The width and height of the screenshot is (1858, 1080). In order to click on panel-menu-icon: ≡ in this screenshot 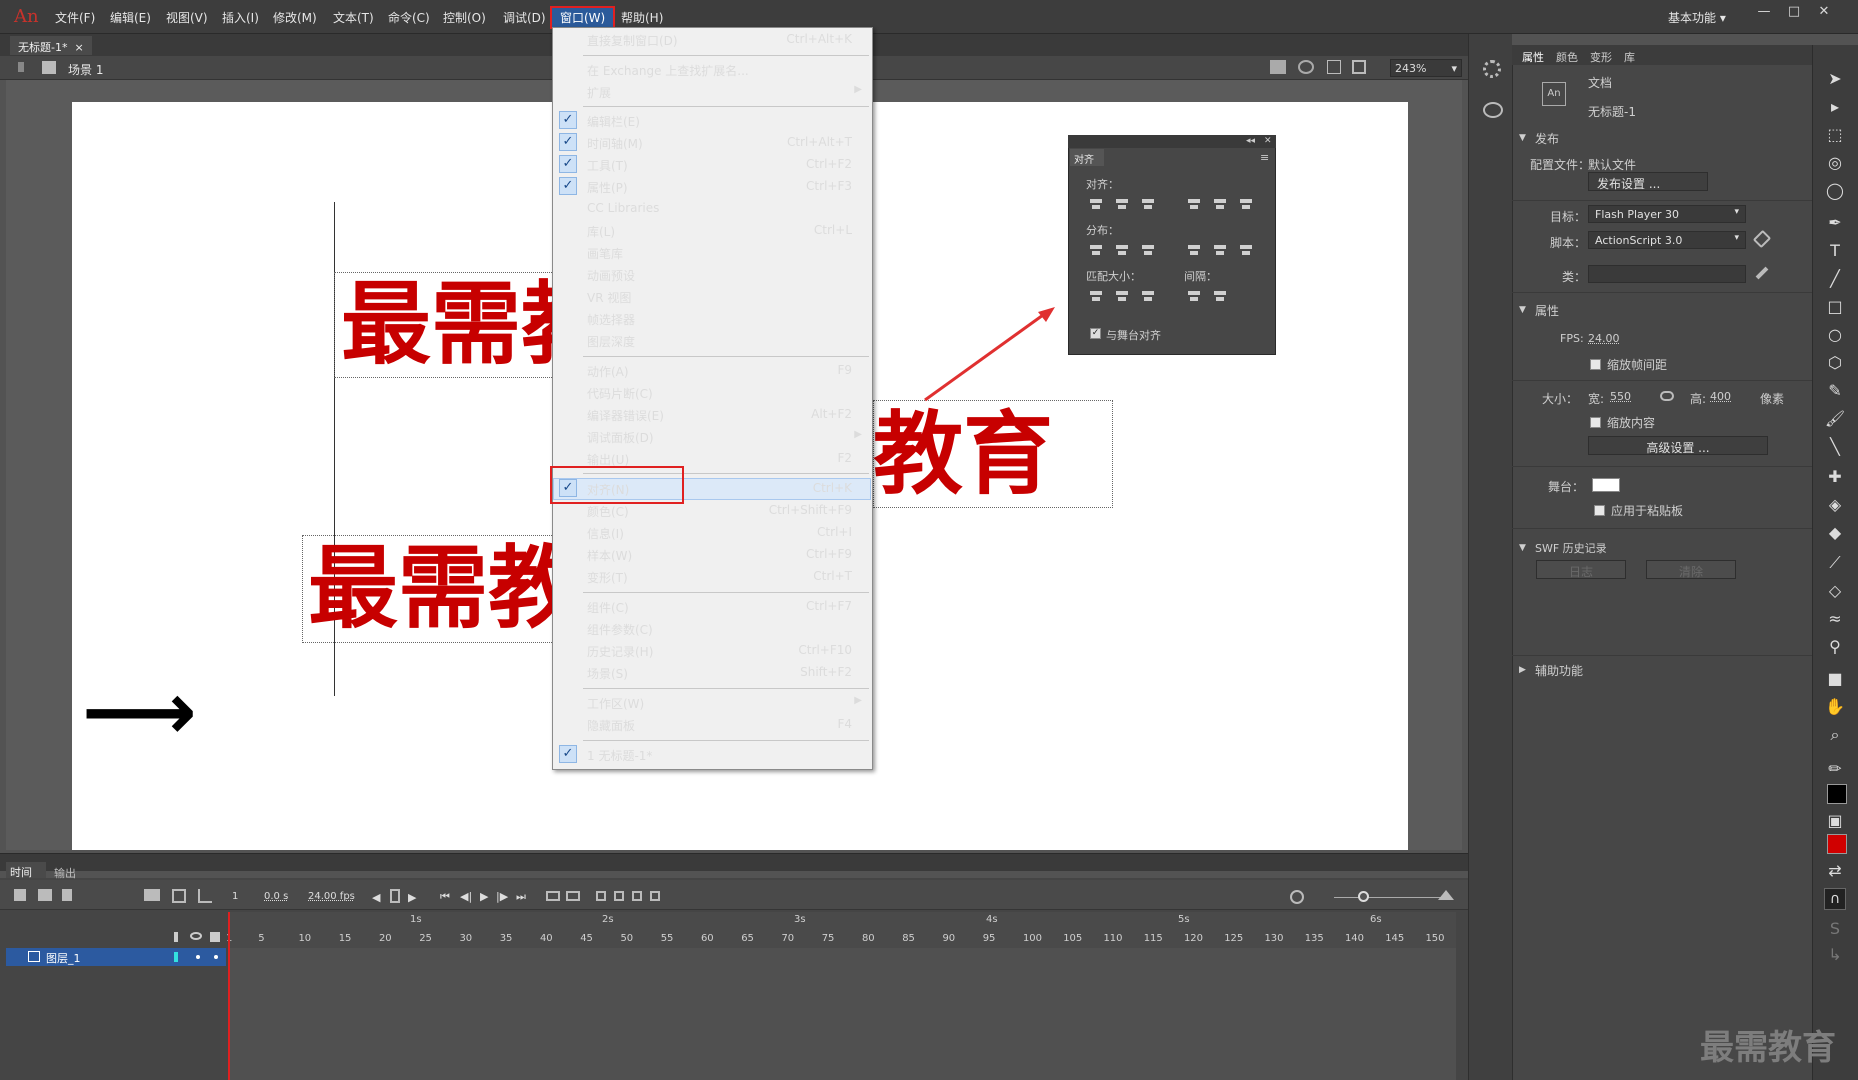, I will do `click(1264, 157)`.